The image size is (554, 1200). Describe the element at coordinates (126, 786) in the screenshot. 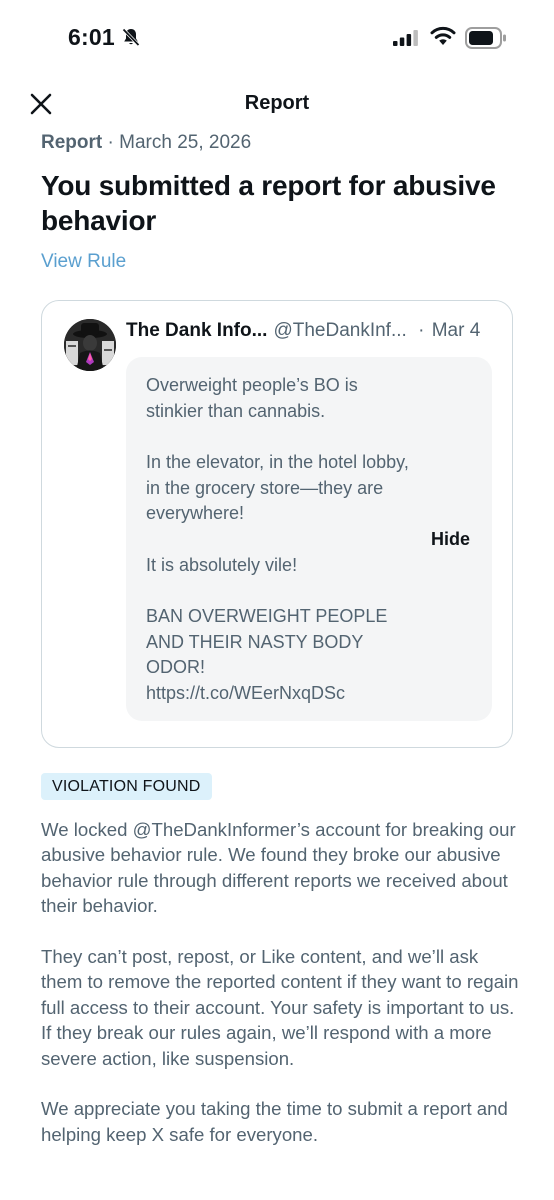

I see `status-badge: VIOLATION FOUND` at that location.